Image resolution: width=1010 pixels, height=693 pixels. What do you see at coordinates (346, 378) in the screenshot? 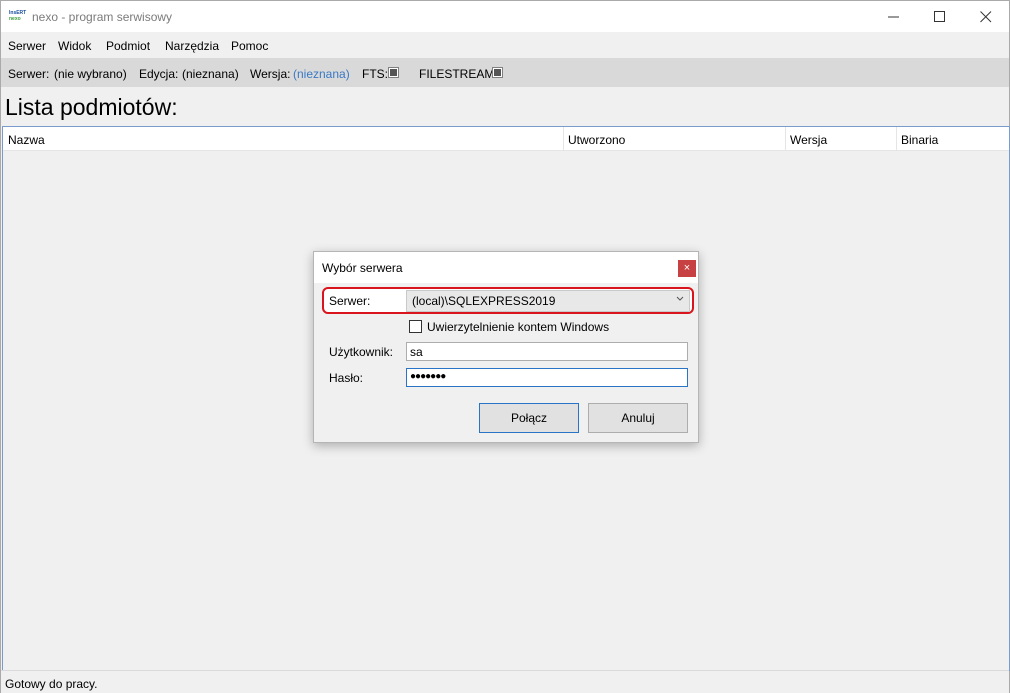
I see `password-label: Hasło:` at bounding box center [346, 378].